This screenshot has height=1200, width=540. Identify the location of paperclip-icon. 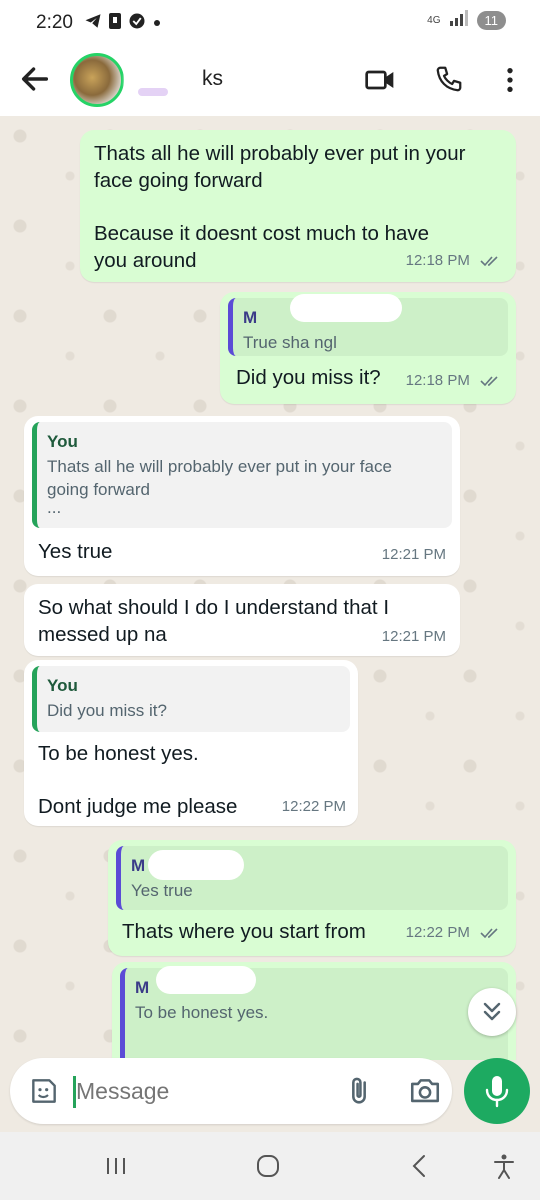
(359, 1090).